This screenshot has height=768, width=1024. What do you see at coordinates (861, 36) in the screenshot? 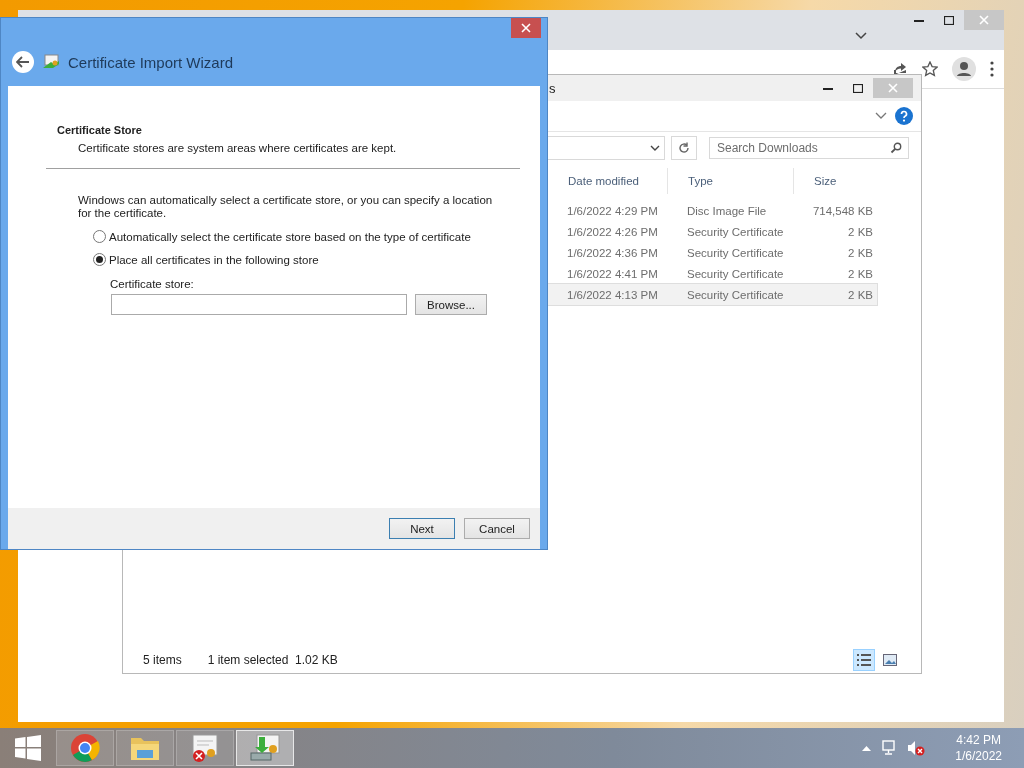
I see `tab-list-icon` at bounding box center [861, 36].